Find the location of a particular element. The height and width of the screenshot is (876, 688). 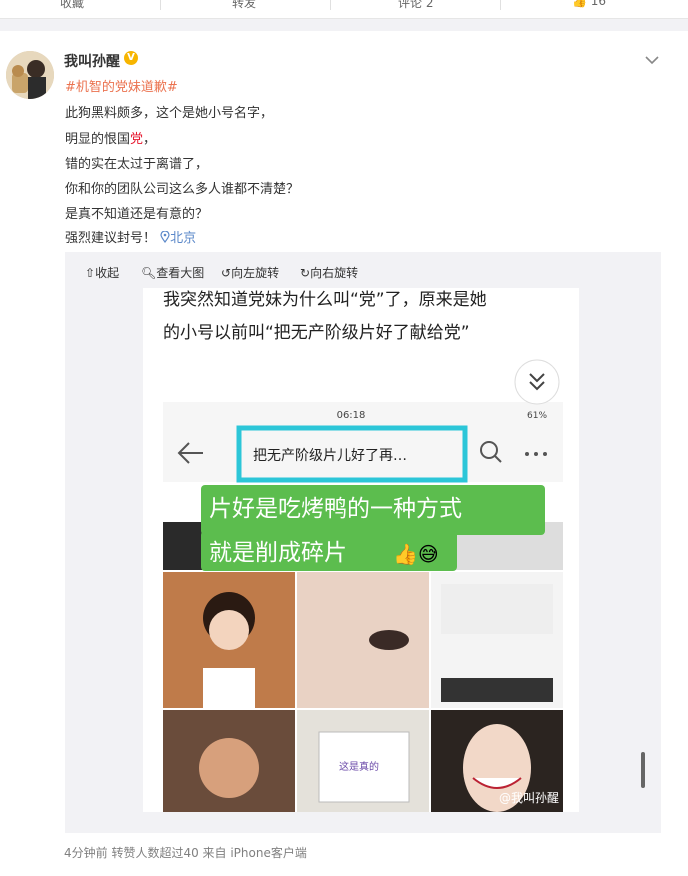

collapse-button: ⇧收起 is located at coordinates (102, 272).